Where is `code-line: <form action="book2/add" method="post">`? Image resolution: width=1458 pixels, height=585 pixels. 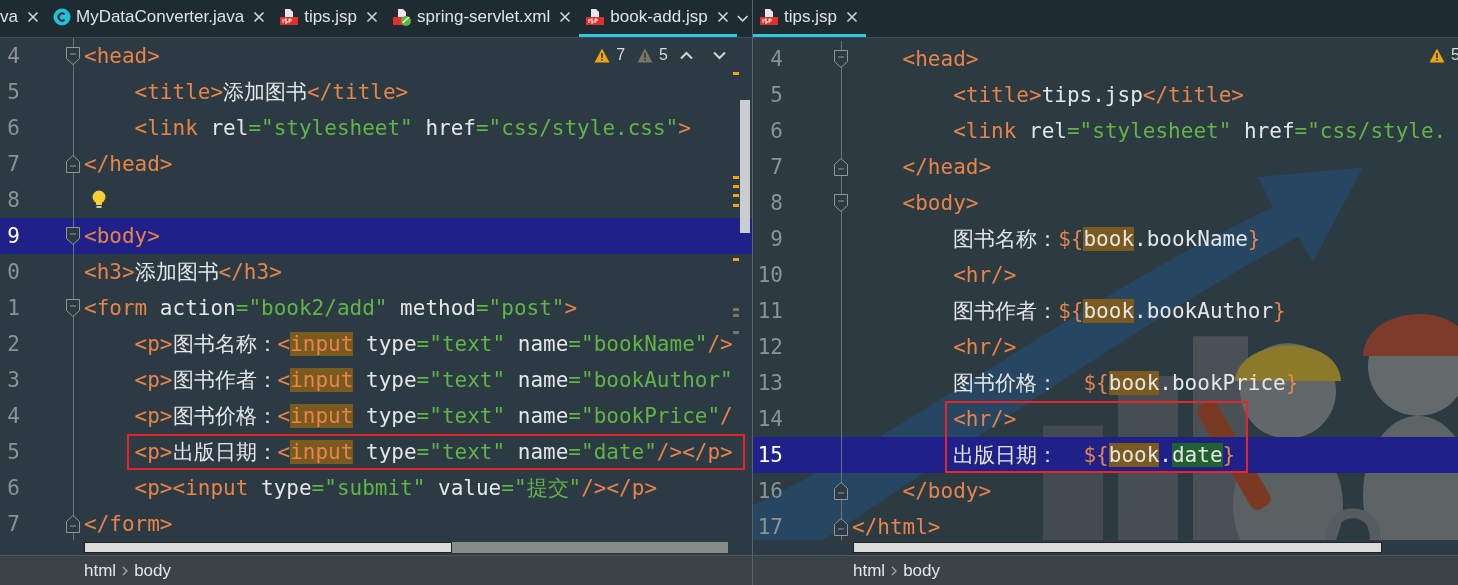 code-line: <form action="book2/add" method="post"> is located at coordinates (331, 308).